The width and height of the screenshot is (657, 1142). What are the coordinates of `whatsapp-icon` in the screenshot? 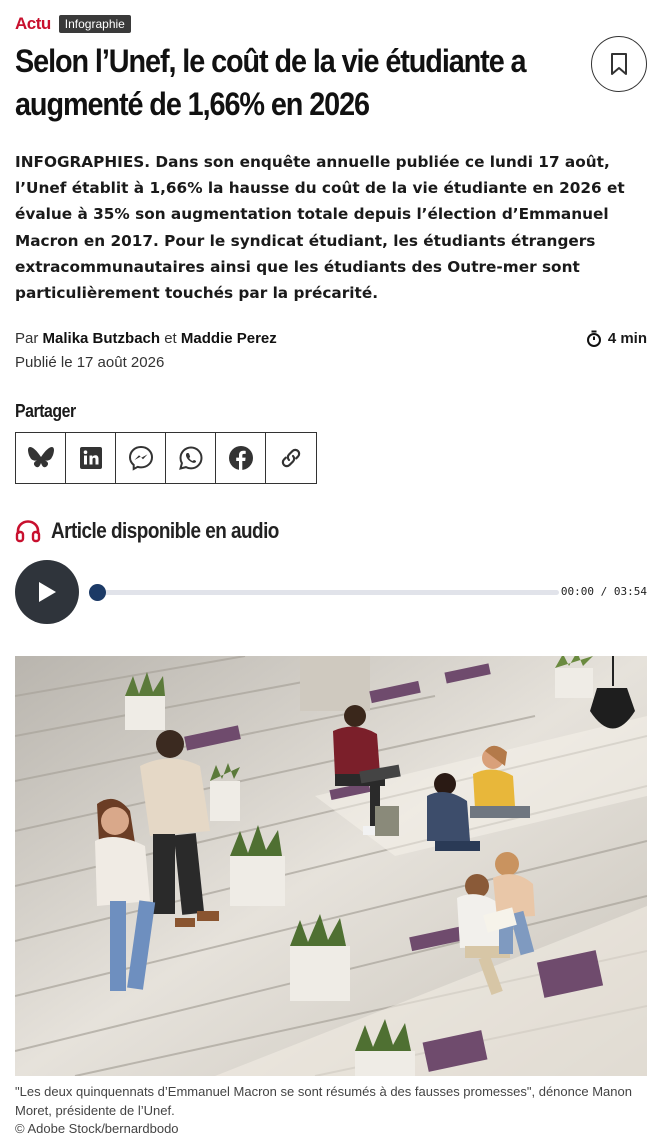 It's located at (190, 458).